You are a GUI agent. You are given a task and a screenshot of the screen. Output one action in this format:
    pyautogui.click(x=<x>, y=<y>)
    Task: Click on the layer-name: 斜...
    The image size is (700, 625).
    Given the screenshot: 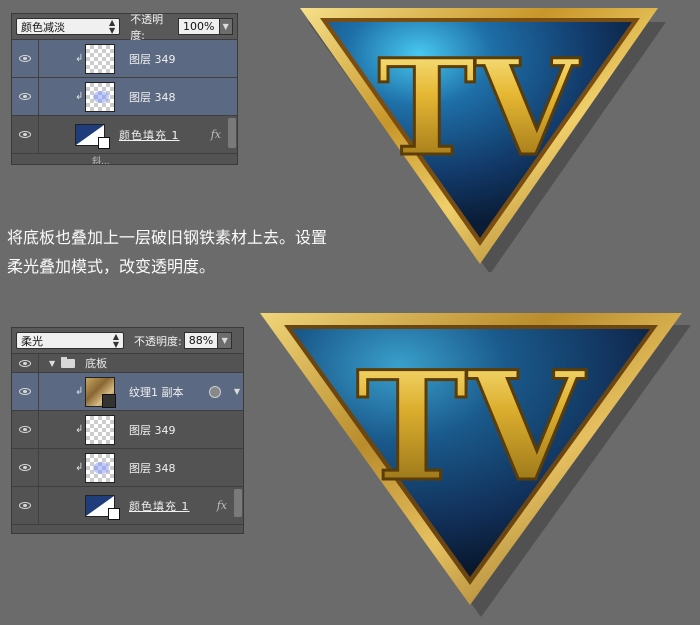 What is the action you would take?
    pyautogui.click(x=101, y=161)
    